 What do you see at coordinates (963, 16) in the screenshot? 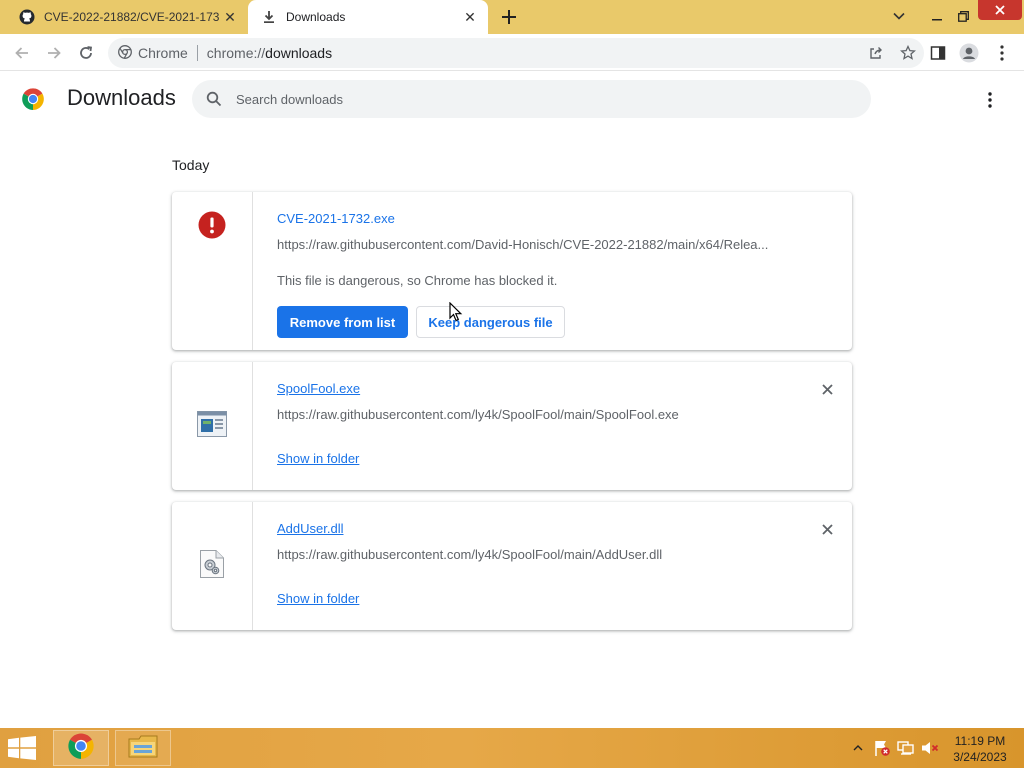
I see `restore-icon` at bounding box center [963, 16].